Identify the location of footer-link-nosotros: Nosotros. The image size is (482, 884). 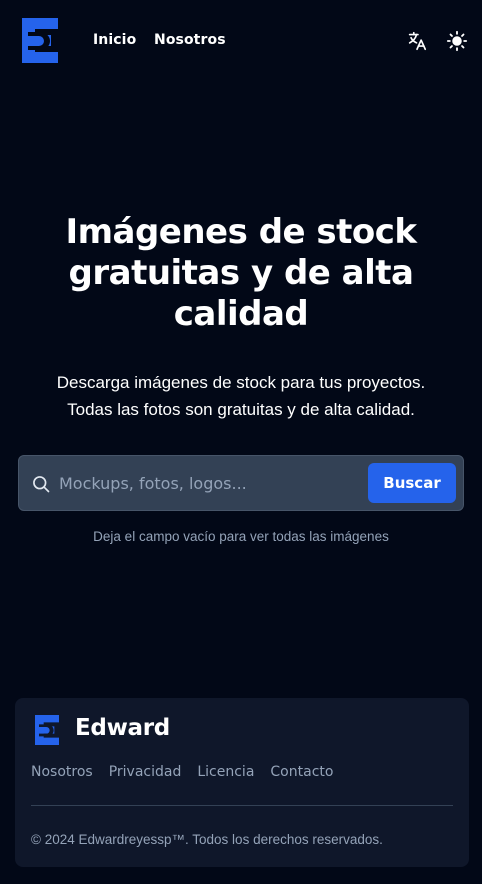
(62, 772).